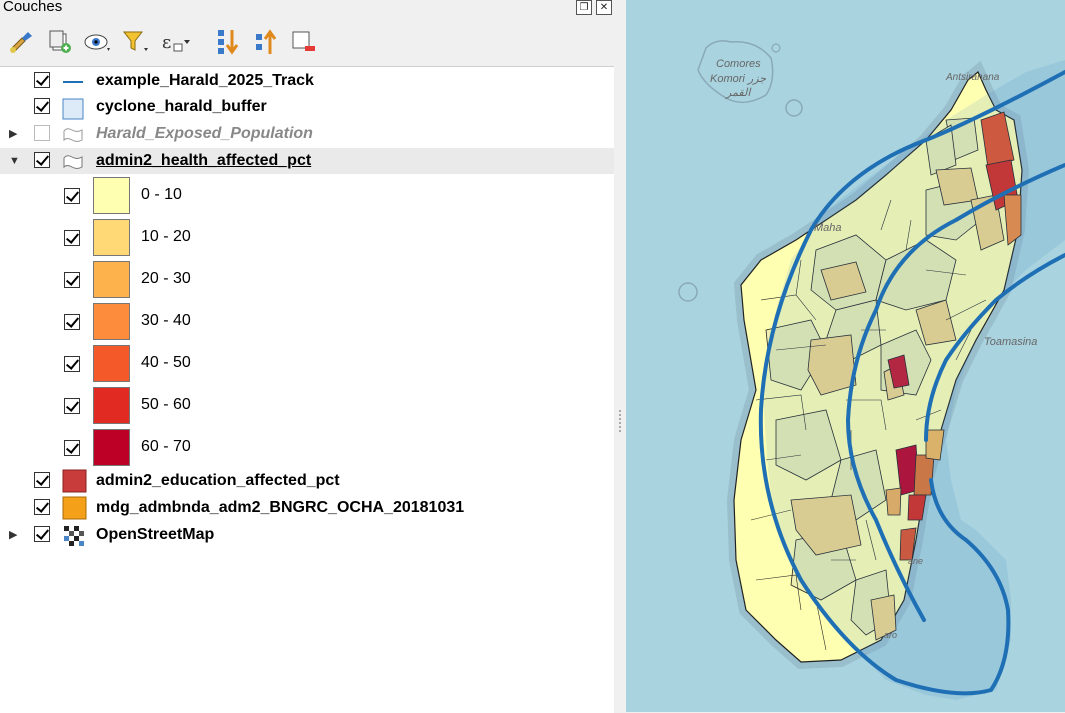 The width and height of the screenshot is (1065, 713). I want to click on collapse-all-icon, so click(266, 42).